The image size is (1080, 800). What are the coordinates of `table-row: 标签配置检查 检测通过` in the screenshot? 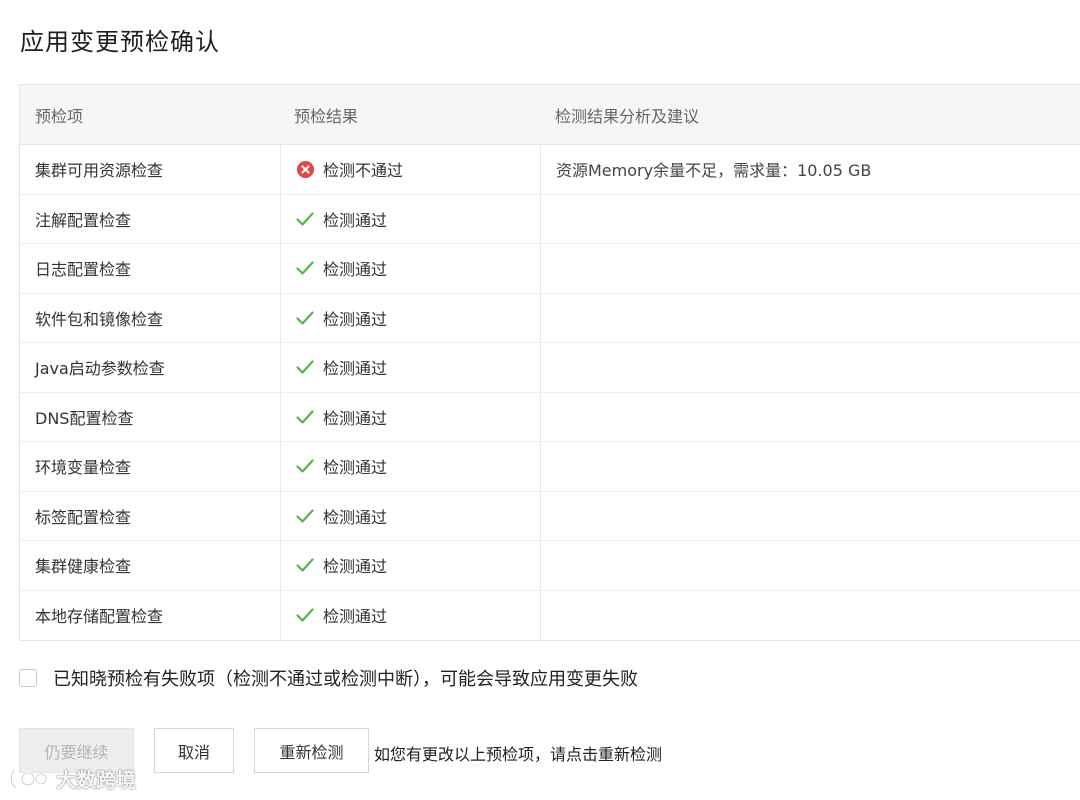 It's located at (550, 516).